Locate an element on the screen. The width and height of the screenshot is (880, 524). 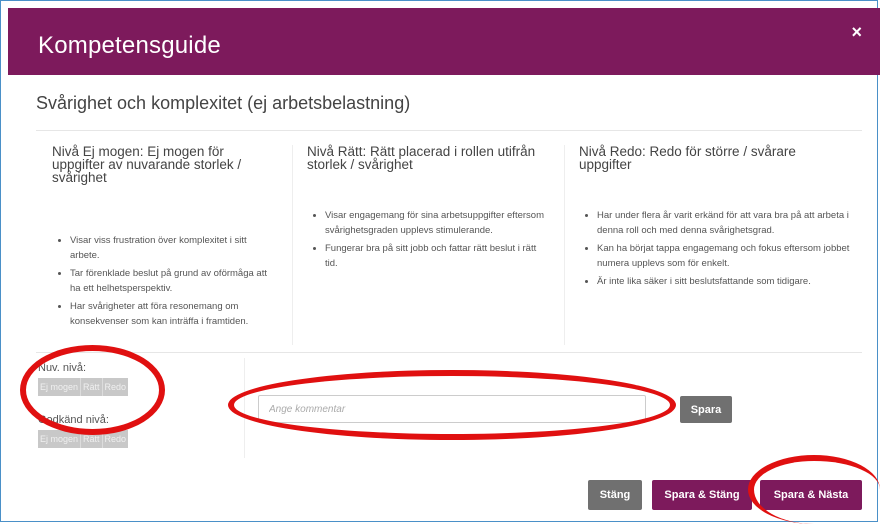
save-close-button: Spara & Stäng is located at coordinates (702, 495).